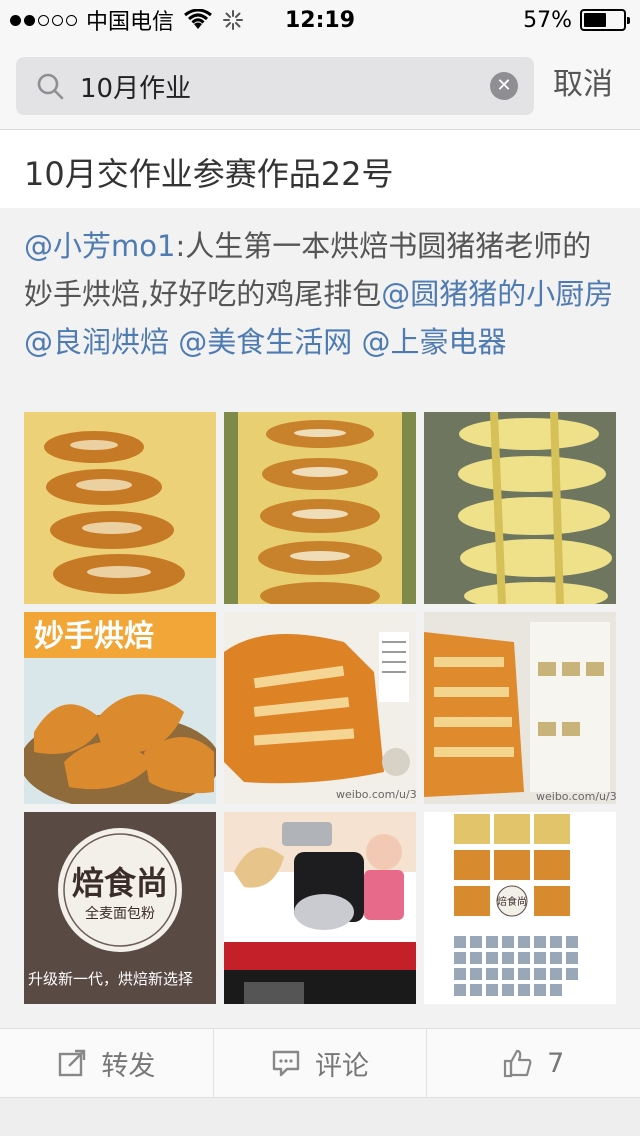 Image resolution: width=640 pixels, height=1136 pixels. What do you see at coordinates (320, 1117) in the screenshot?
I see `bottom-strip` at bounding box center [320, 1117].